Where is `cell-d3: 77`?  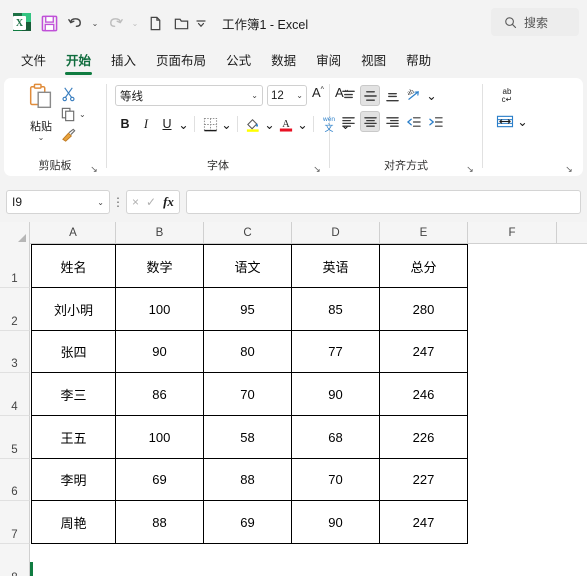 cell-d3: 77 is located at coordinates (336, 352).